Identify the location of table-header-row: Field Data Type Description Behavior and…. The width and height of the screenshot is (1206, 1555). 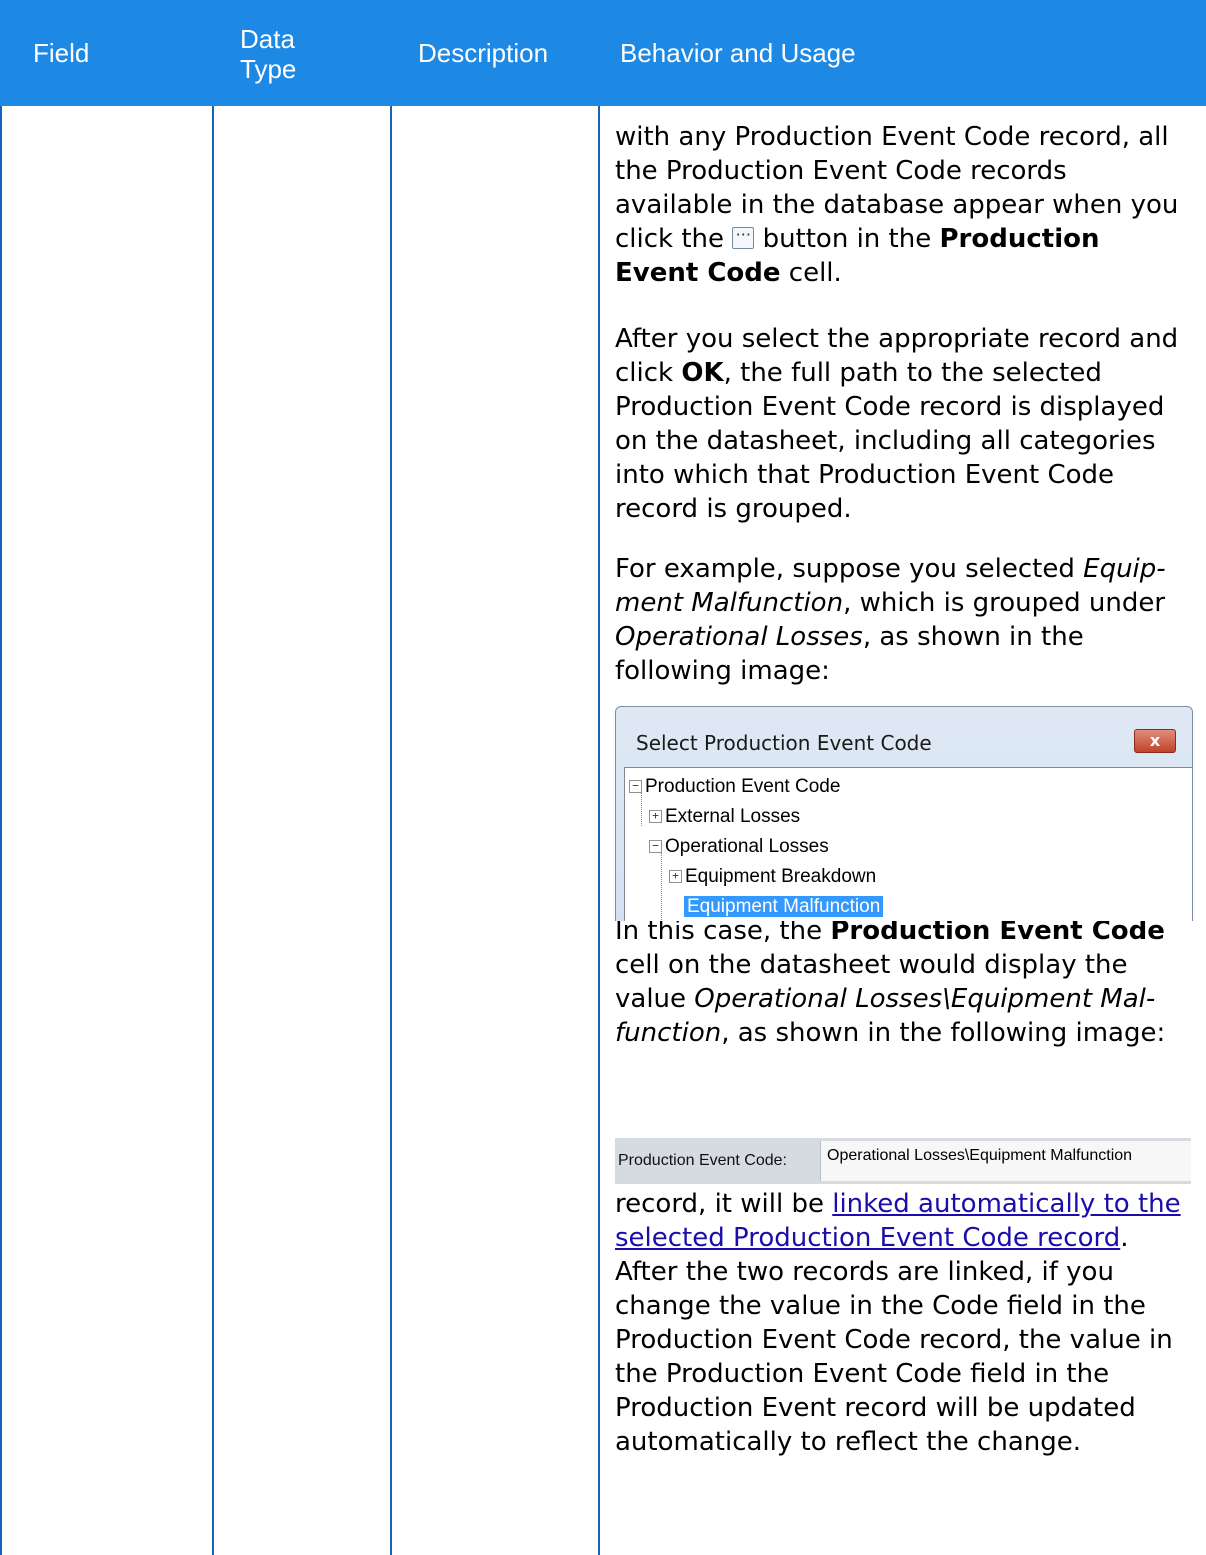
(603, 53).